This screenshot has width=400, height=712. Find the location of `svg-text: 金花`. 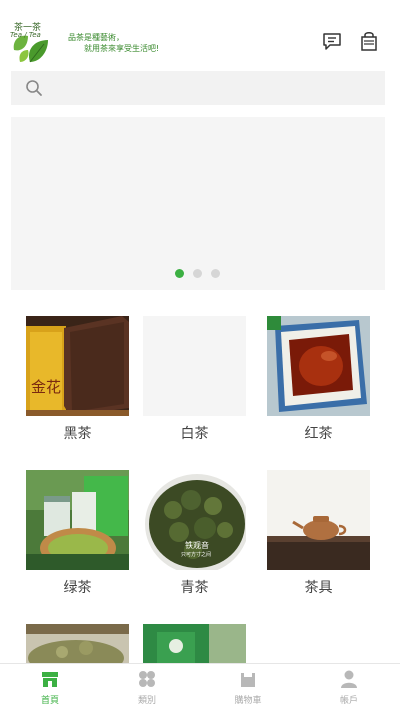

svg-text: 金花 is located at coordinates (46, 387).